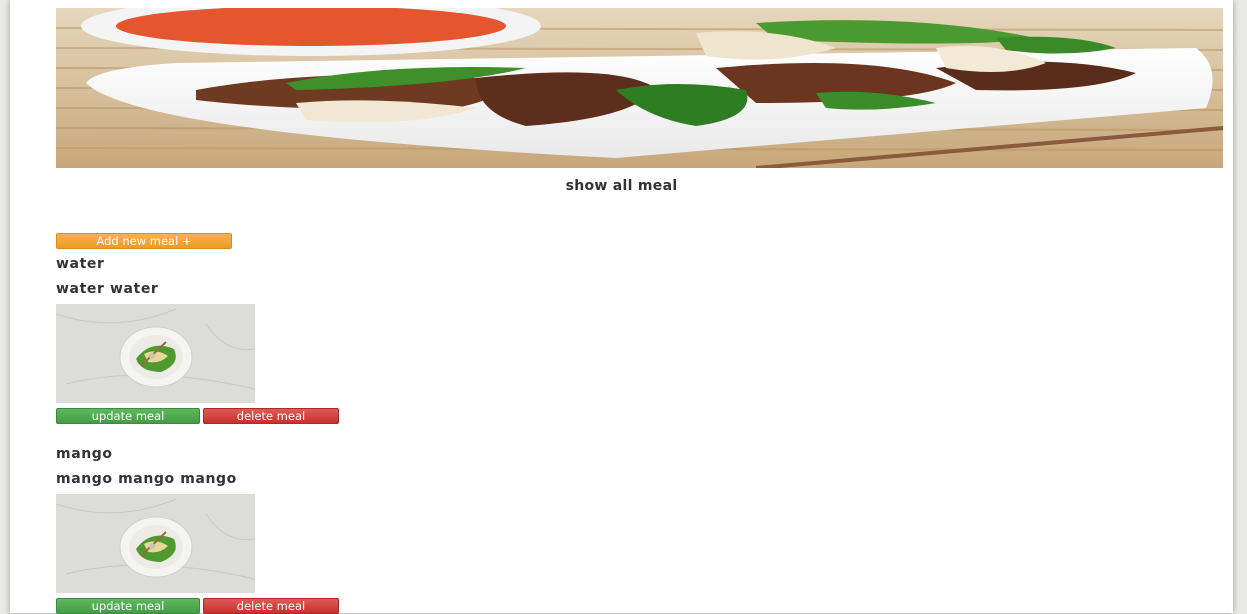 This screenshot has width=1247, height=614. What do you see at coordinates (84, 454) in the screenshot?
I see `meal-name: mango` at bounding box center [84, 454].